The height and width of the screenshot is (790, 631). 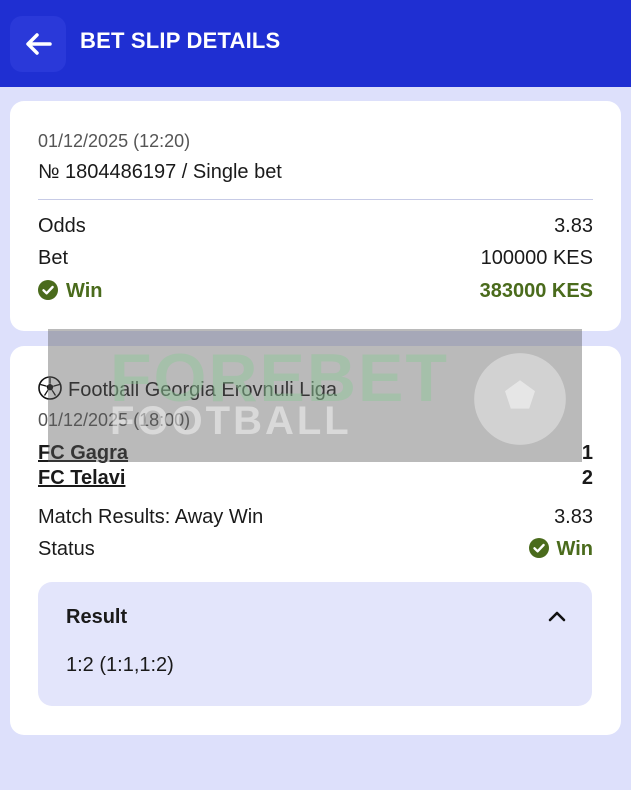 What do you see at coordinates (536, 291) in the screenshot?
I see `win-amount: 383000 KES` at bounding box center [536, 291].